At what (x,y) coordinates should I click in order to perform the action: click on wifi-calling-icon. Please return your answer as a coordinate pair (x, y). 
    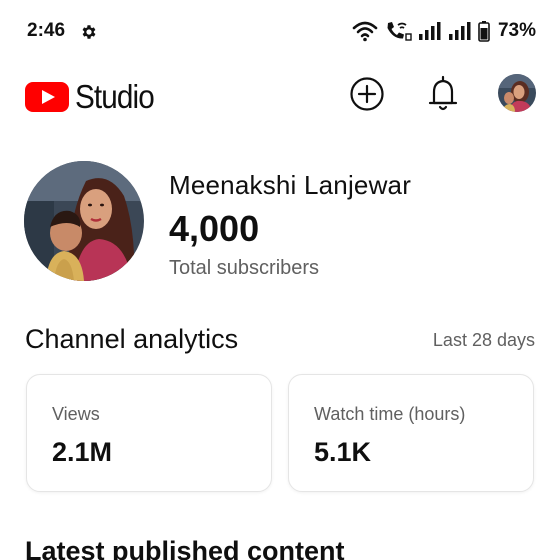
    Looking at the image, I should click on (398, 31).